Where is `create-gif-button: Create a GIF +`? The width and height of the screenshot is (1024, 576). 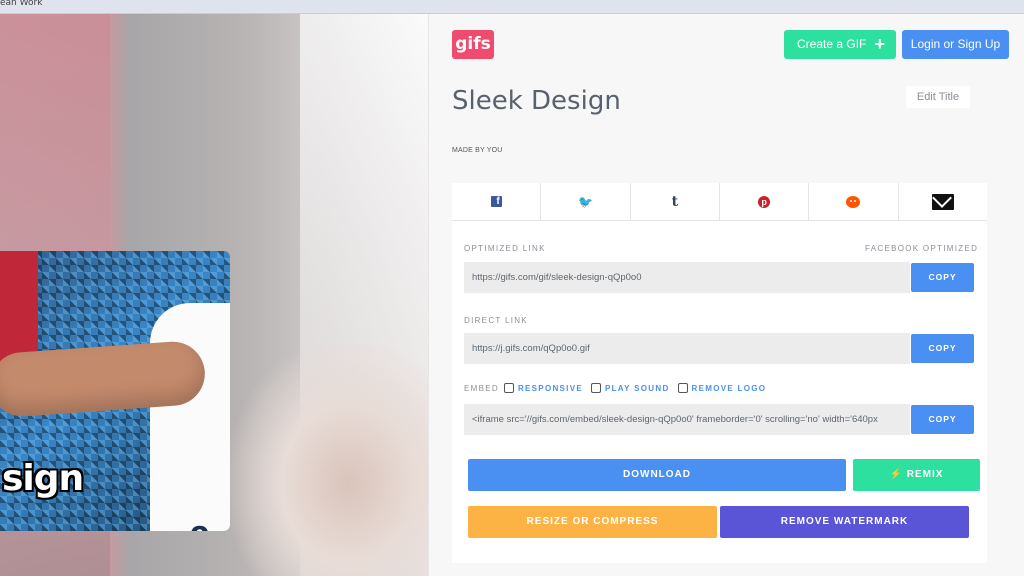
create-gif-button: Create a GIF + is located at coordinates (840, 44).